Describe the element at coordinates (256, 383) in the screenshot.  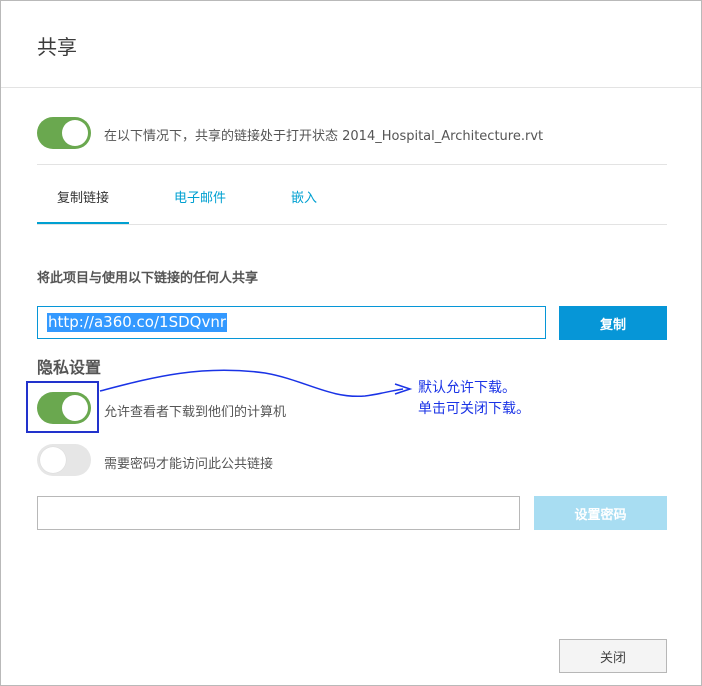
I see `annotation-arrow-icon` at that location.